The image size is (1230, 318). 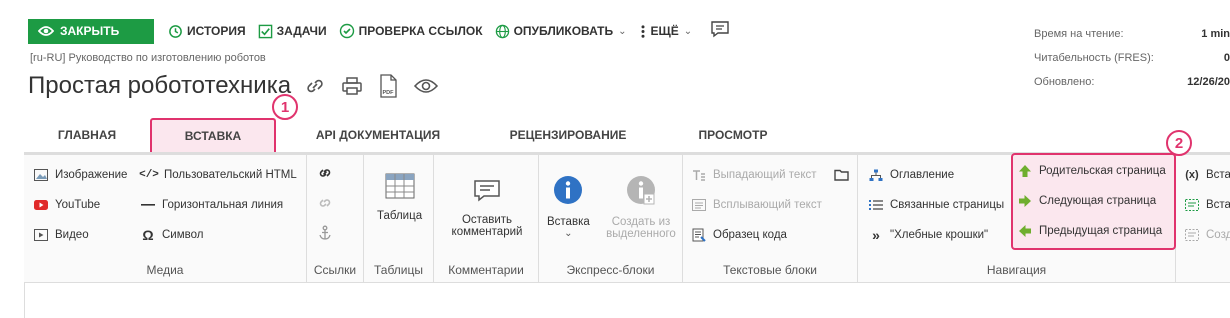 I want to click on page-title: Простая робототехника, so click(x=160, y=85).